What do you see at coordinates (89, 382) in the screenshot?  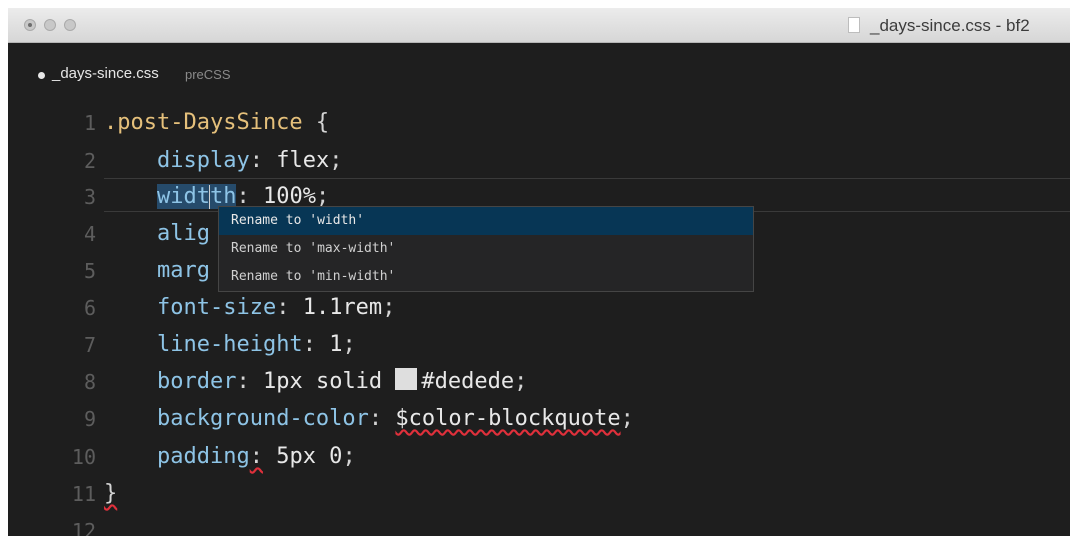 I see `line-number: 8` at bounding box center [89, 382].